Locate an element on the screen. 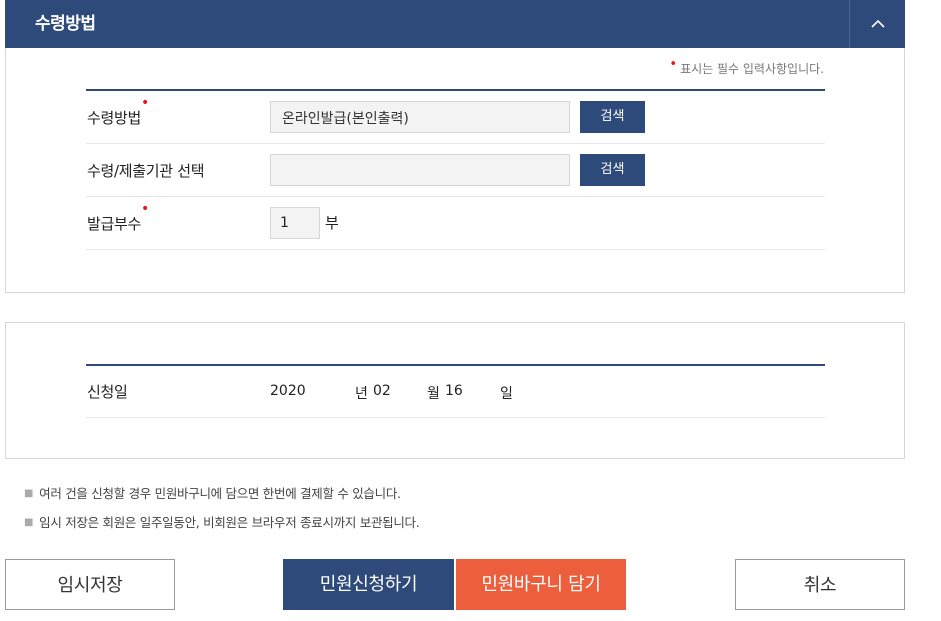 This screenshot has height=621, width=941. receive-method-label: 수령방법 • is located at coordinates (118, 111).